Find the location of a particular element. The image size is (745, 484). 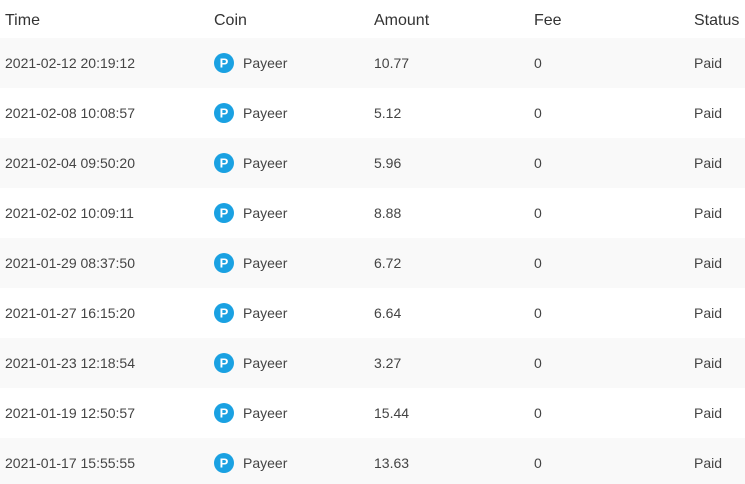

cell-time: 2021-01-17 15:55:55 is located at coordinates (70, 463).